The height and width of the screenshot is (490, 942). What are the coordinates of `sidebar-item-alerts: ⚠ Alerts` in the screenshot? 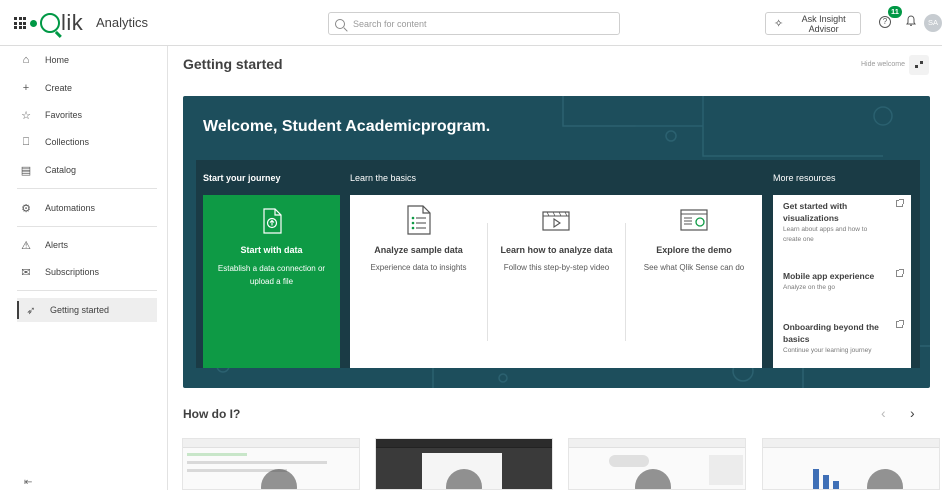 It's located at (88, 245).